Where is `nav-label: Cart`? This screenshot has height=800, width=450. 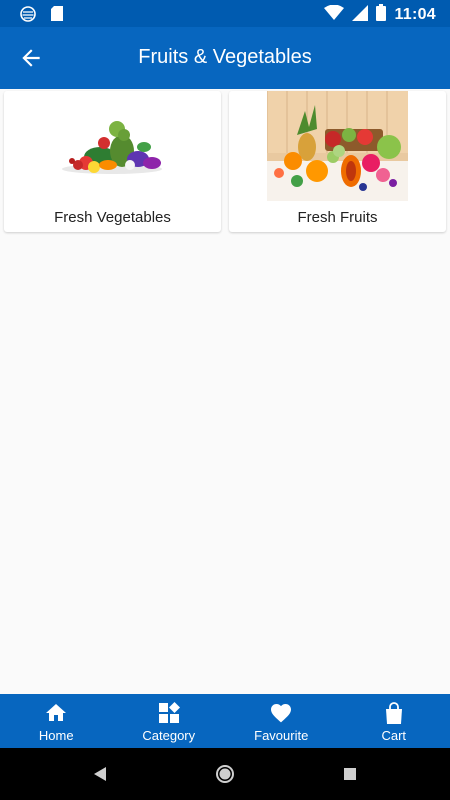 nav-label: Cart is located at coordinates (394, 735).